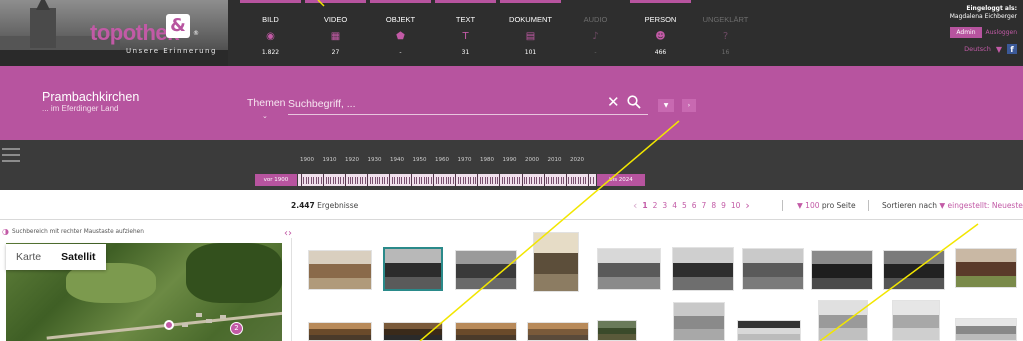 This screenshot has width=1023, height=341. What do you see at coordinates (613, 102) in the screenshot?
I see `clear-search-icon: ✕` at bounding box center [613, 102].